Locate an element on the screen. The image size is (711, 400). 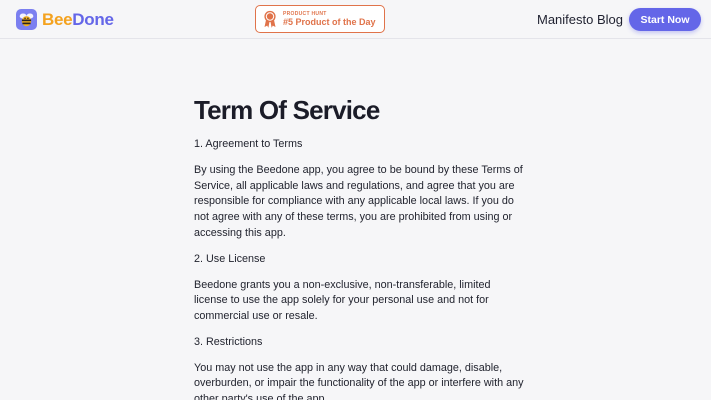
product-hunt-badge: PRODUCT HUNT #5 Product of the Day is located at coordinates (320, 19).